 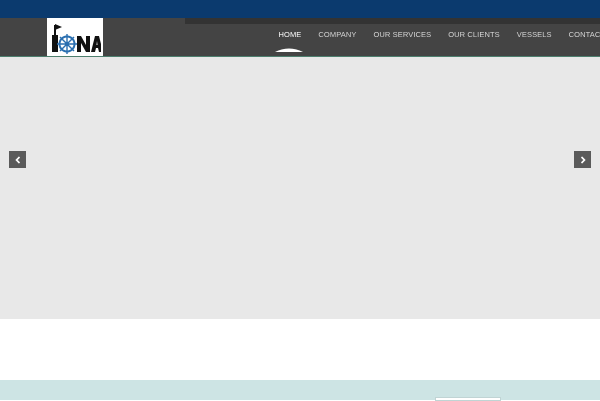 I want to click on nav-item-our-clients: OUR CLIENTS, so click(x=474, y=34).